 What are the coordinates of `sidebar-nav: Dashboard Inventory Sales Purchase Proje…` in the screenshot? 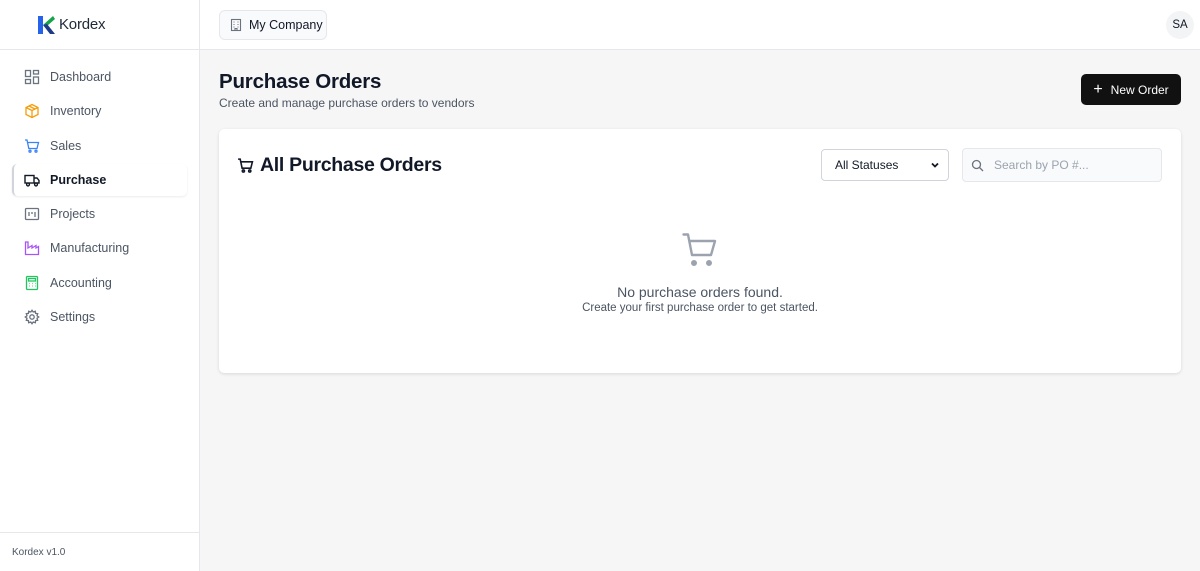 It's located at (99, 191).